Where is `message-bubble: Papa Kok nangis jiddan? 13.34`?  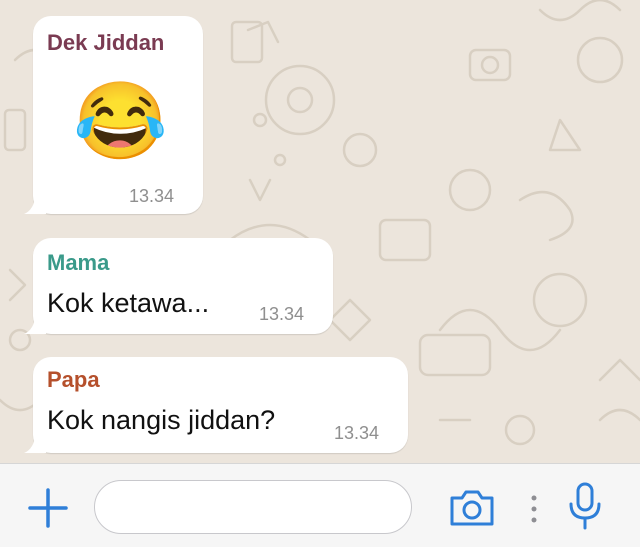
message-bubble: Papa Kok nangis jiddan? 13.34 is located at coordinates (216, 405).